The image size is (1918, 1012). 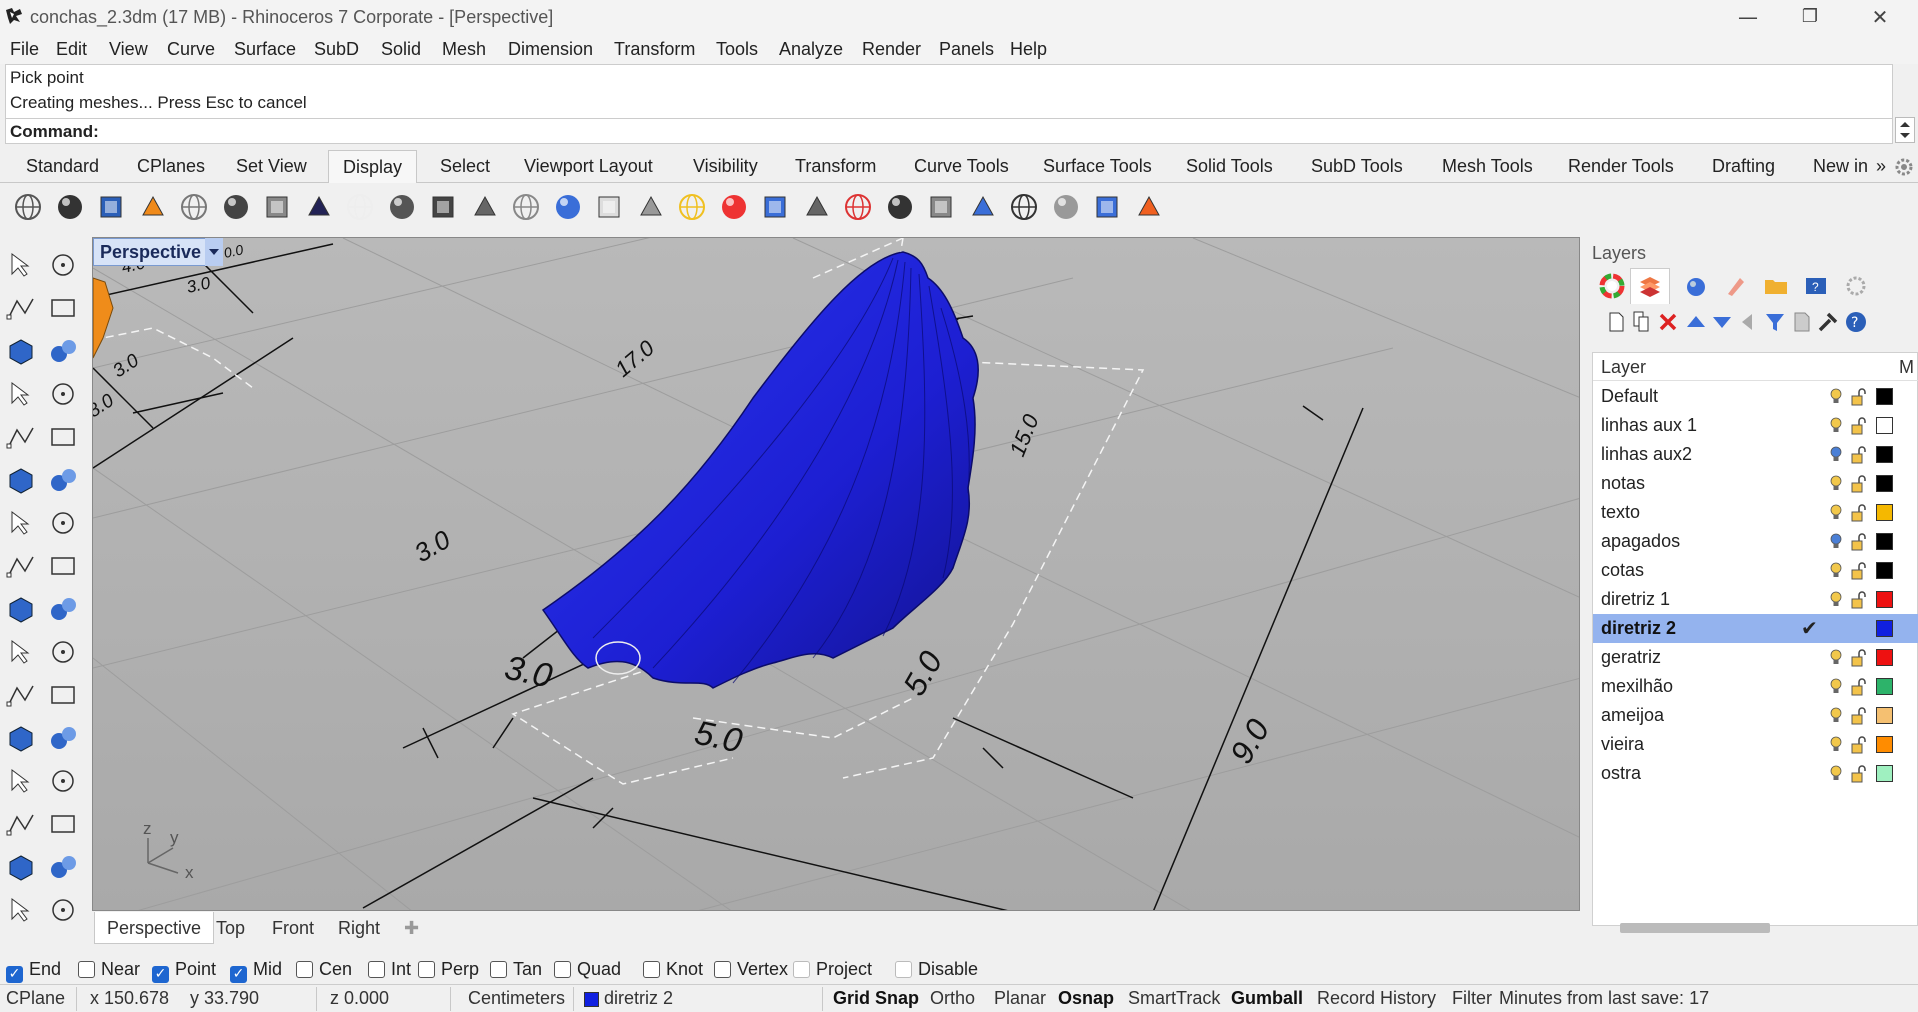 What do you see at coordinates (1809, 628) in the screenshot?
I see `current-layer-check-icon: ✔` at bounding box center [1809, 628].